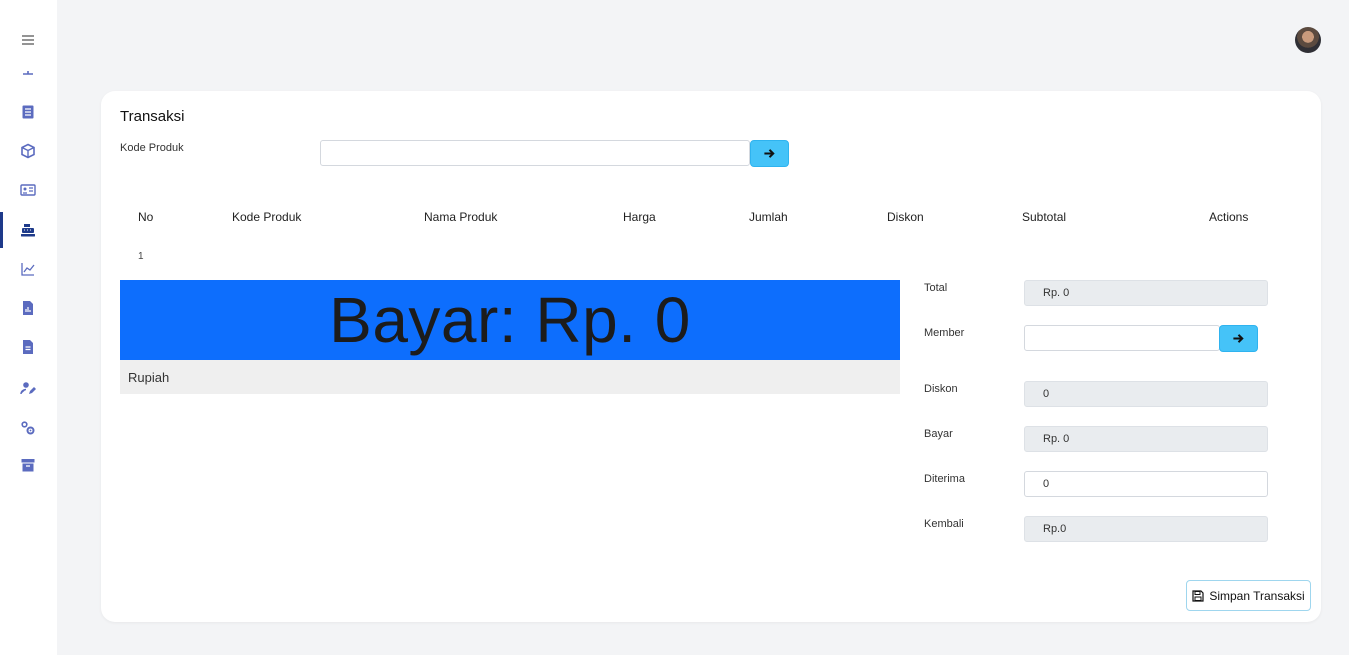  Describe the element at coordinates (1146, 293) in the screenshot. I see `total-field: Rp. 0` at that location.